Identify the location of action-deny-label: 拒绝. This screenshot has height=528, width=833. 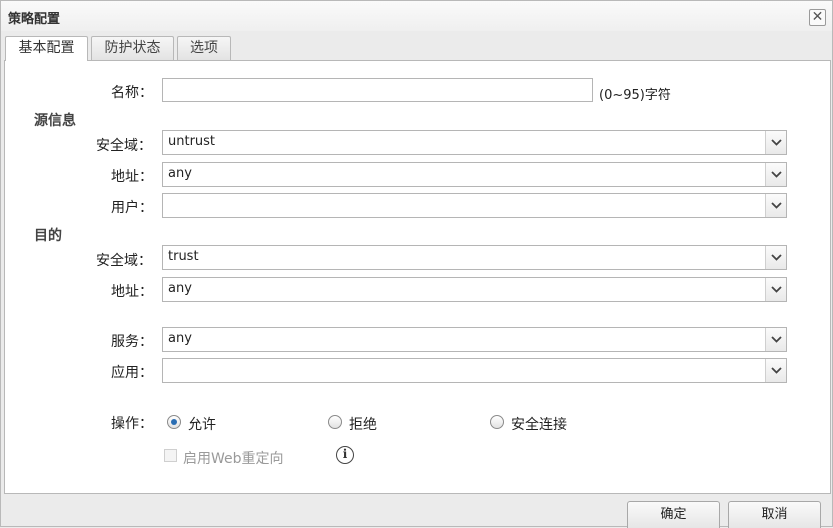
(363, 424).